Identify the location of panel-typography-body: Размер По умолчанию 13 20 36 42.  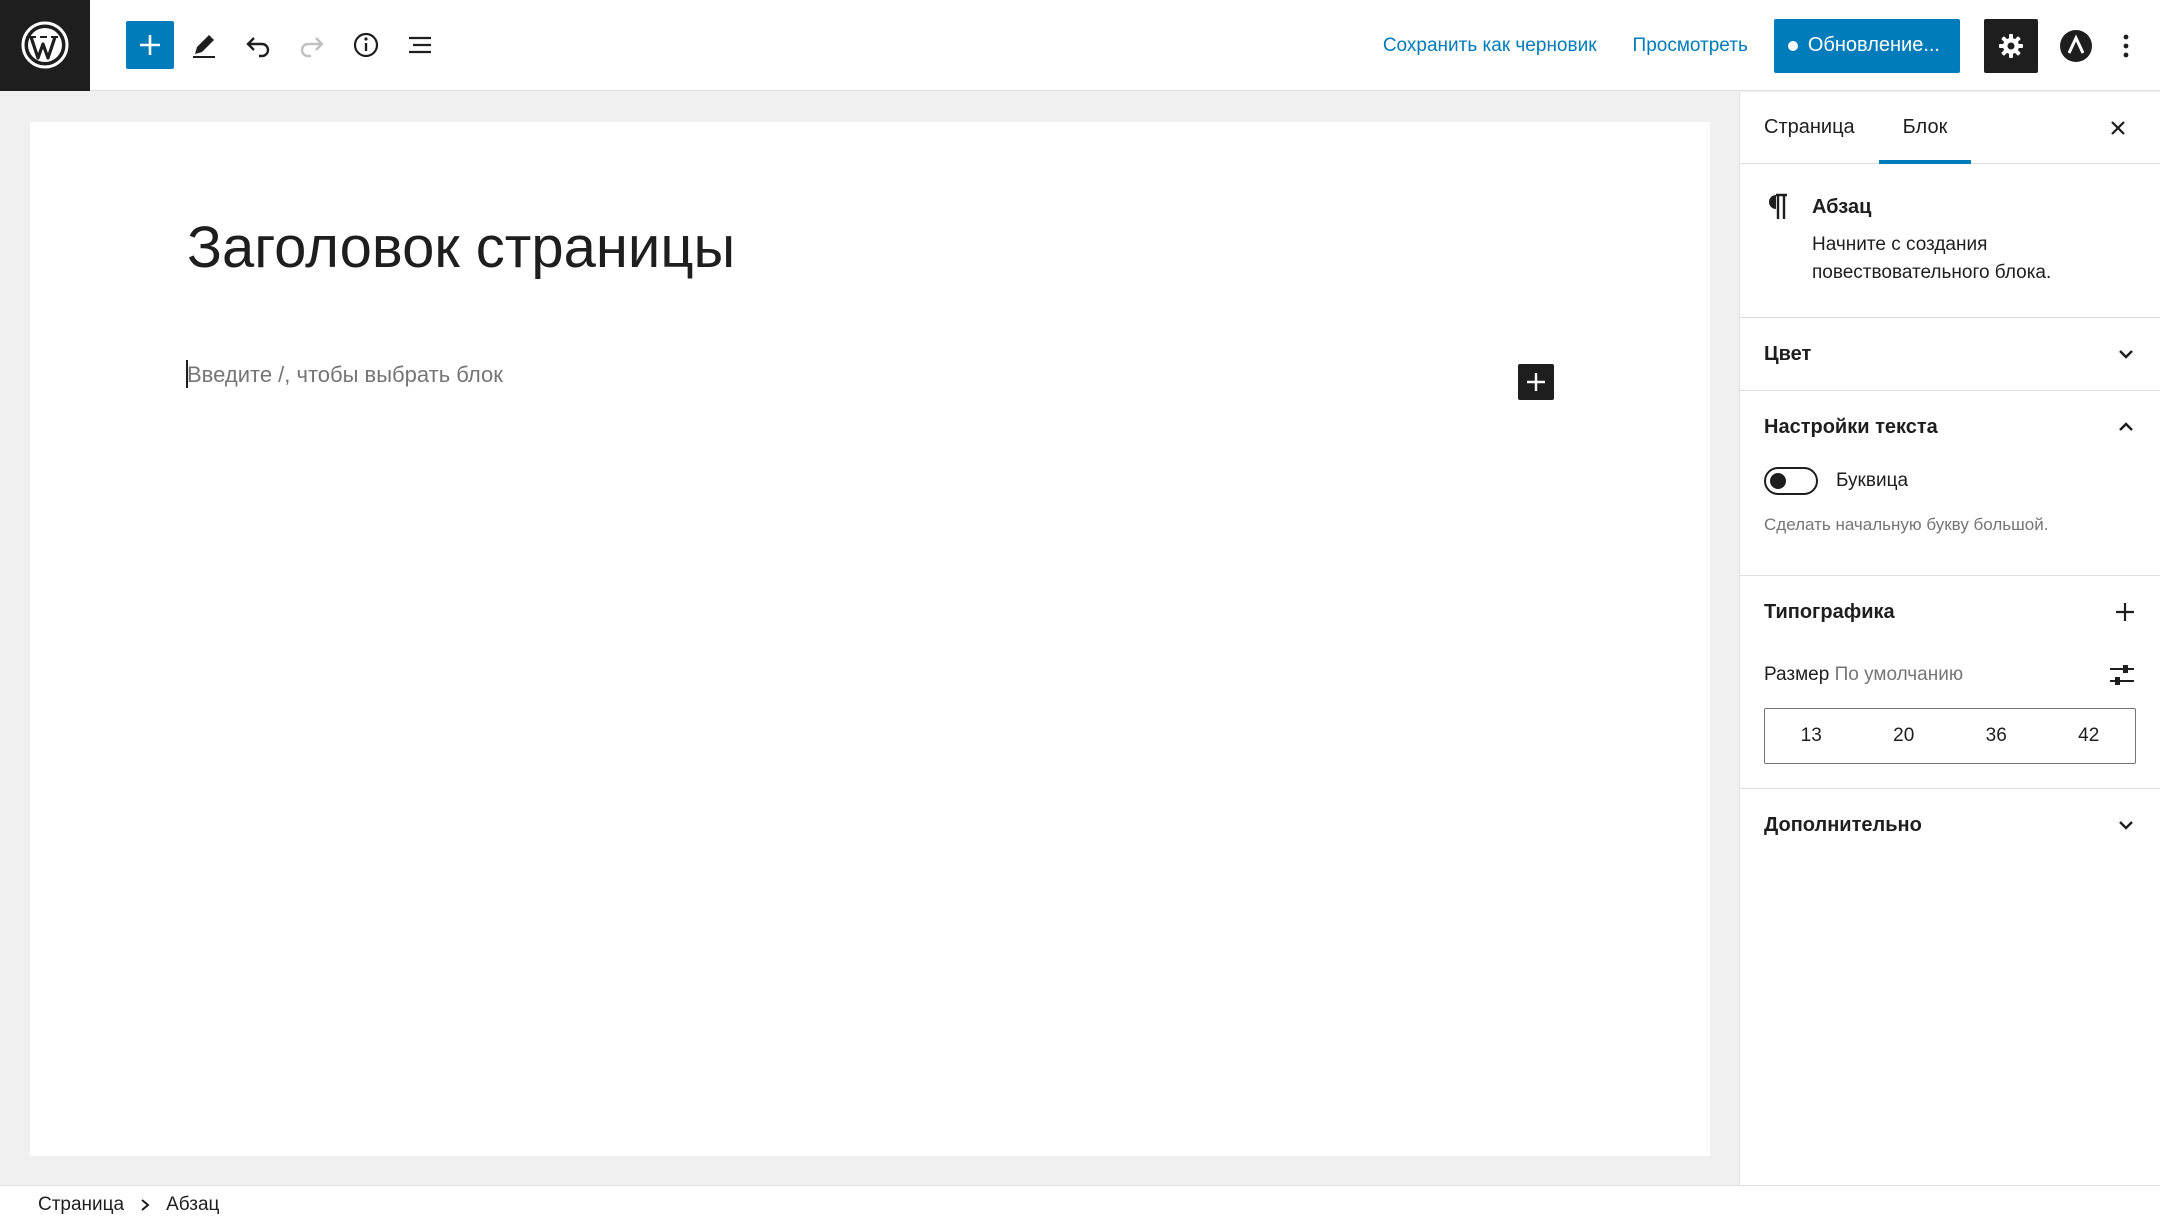
(1950, 725).